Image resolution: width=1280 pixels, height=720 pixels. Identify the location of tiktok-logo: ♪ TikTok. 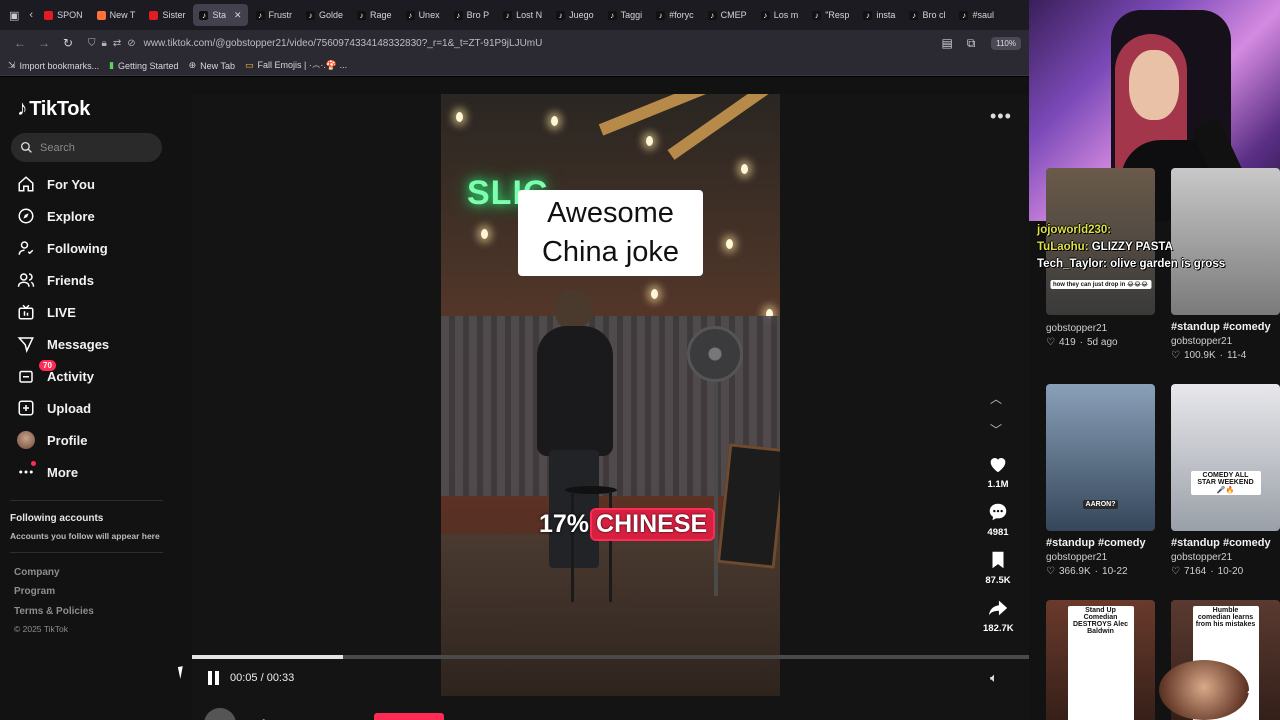
(53, 109).